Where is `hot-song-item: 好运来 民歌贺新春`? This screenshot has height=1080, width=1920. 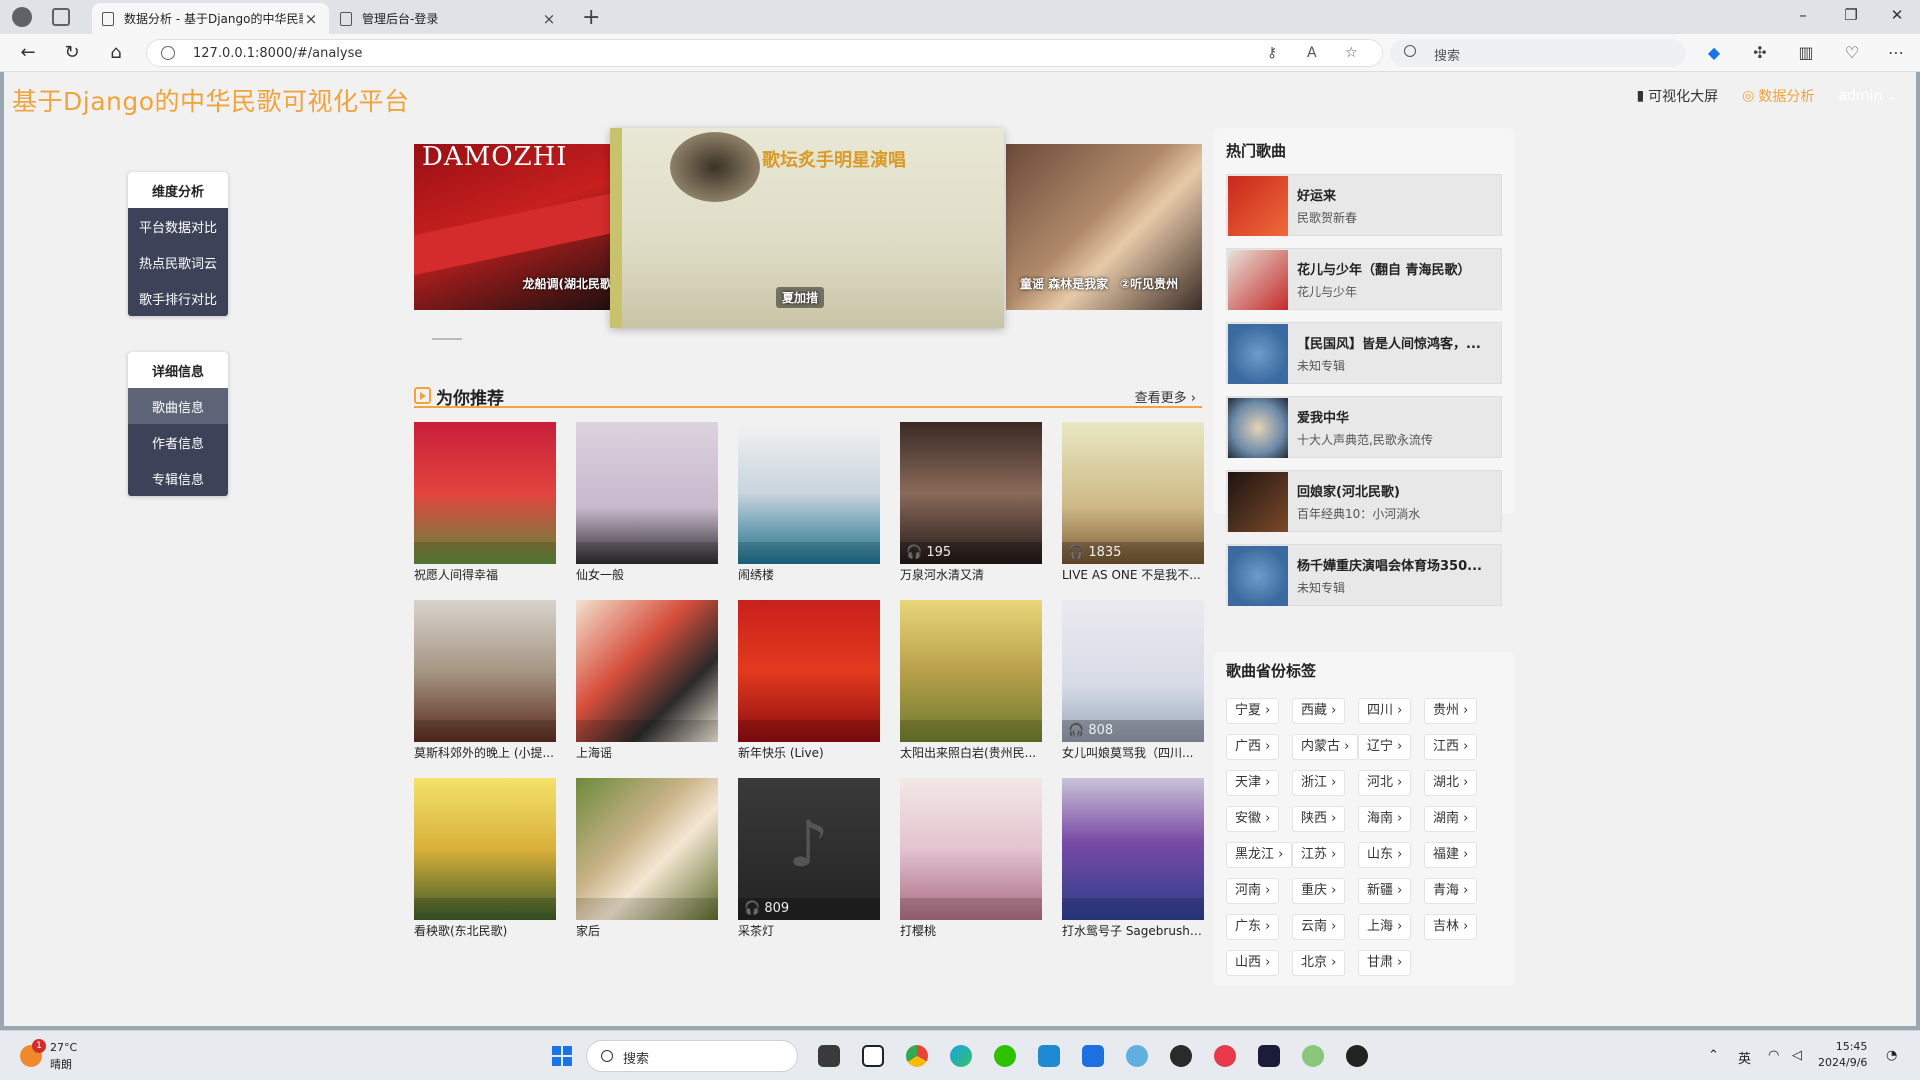
hot-song-item: 好运来 民歌贺新春 is located at coordinates (1364, 205).